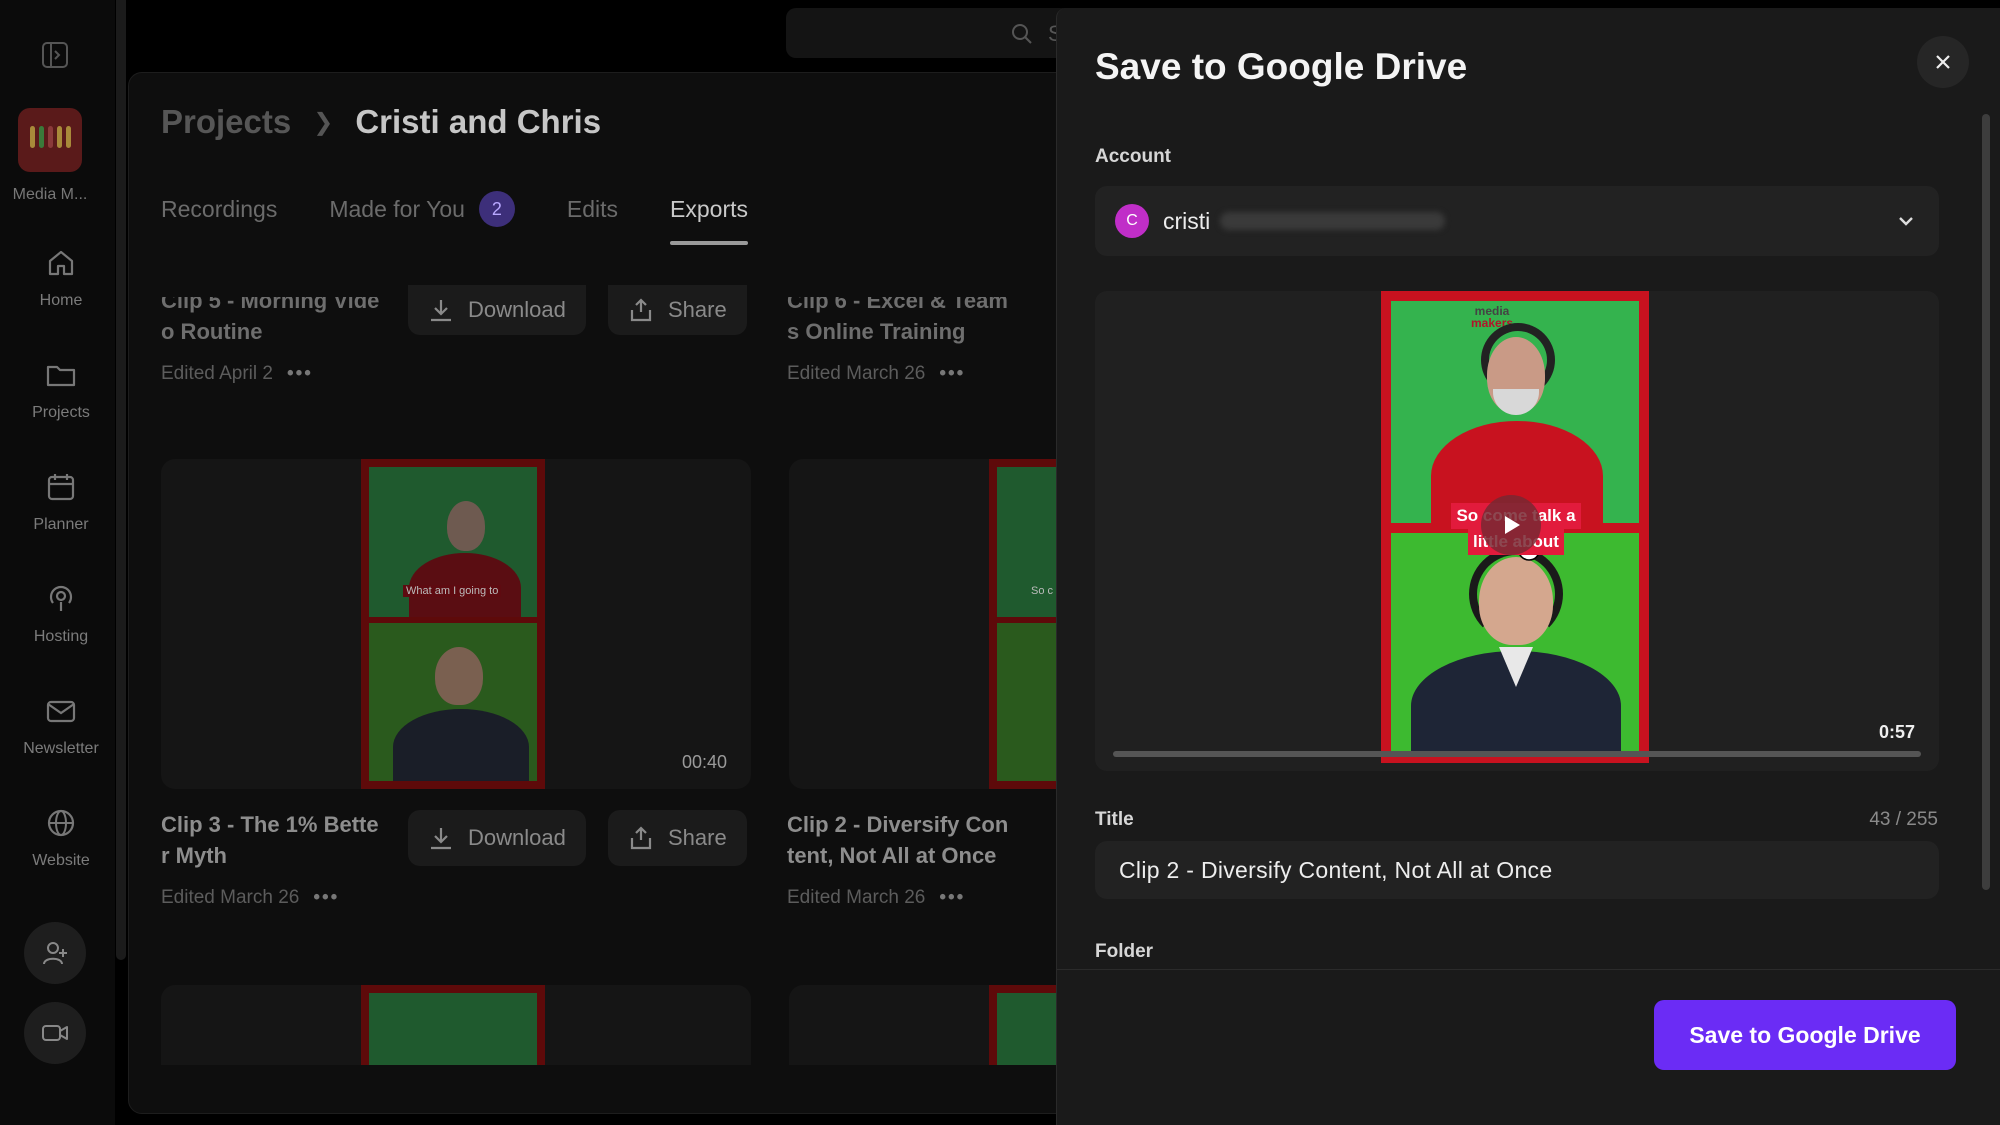 This screenshot has width=2000, height=1125. Describe the element at coordinates (61, 412) in the screenshot. I see `nav-projects-label: Projects` at that location.